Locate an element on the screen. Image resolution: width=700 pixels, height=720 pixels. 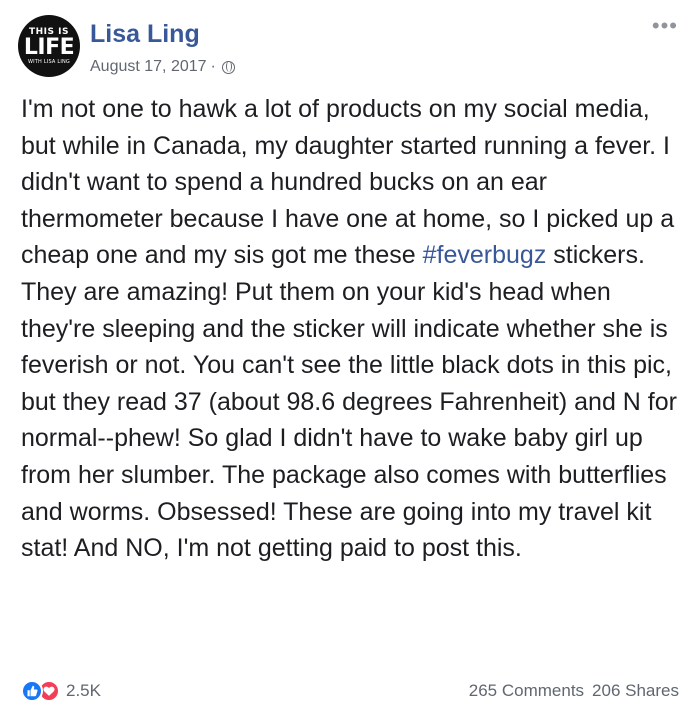
reaction-count: 2.5K is located at coordinates (83, 690).